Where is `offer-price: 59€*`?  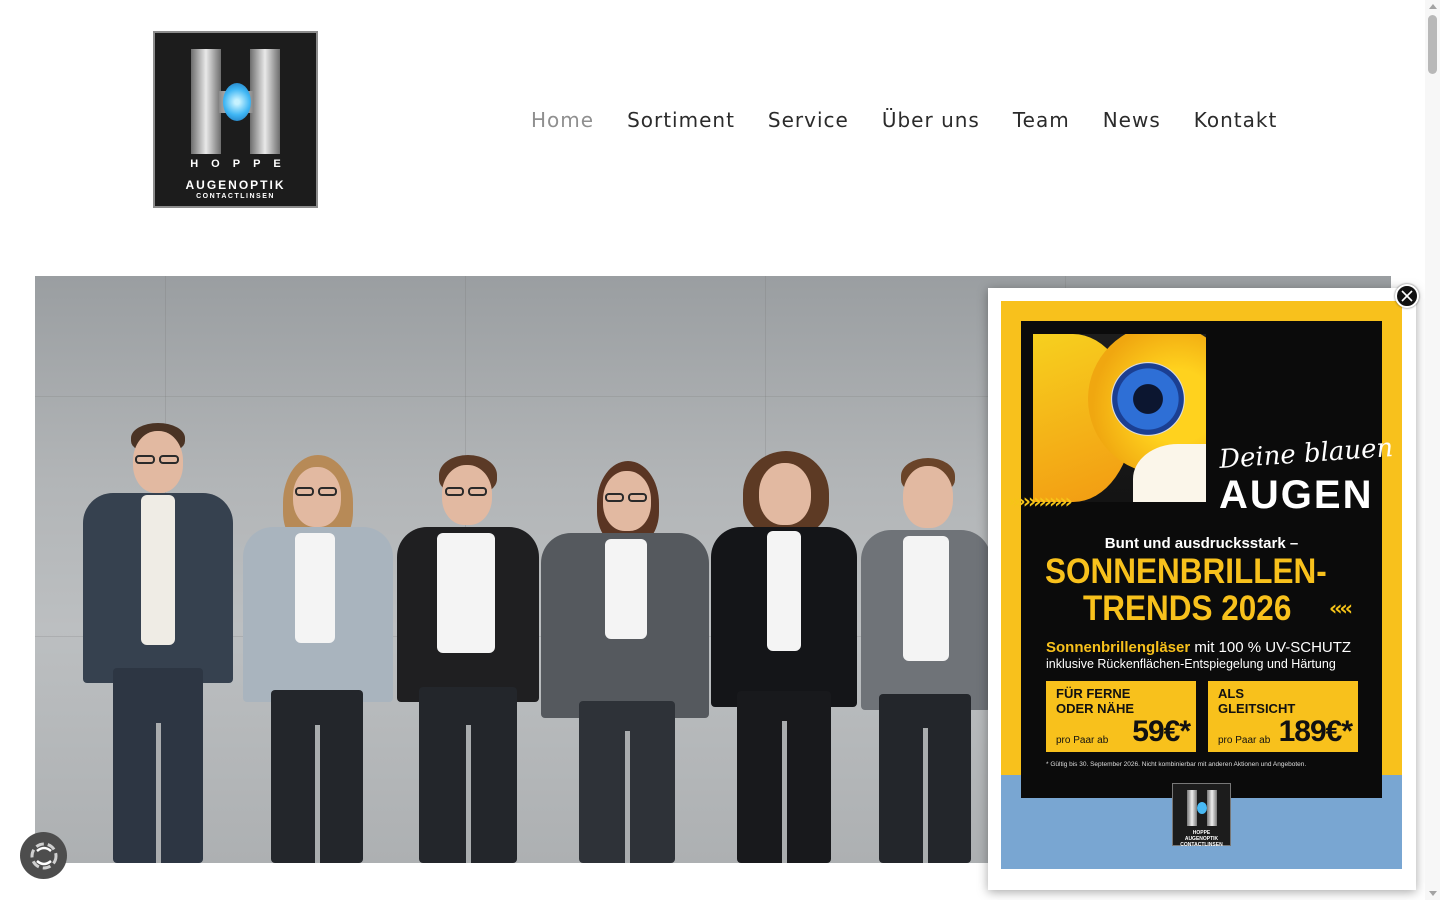
offer-price: 59€* is located at coordinates (1161, 731).